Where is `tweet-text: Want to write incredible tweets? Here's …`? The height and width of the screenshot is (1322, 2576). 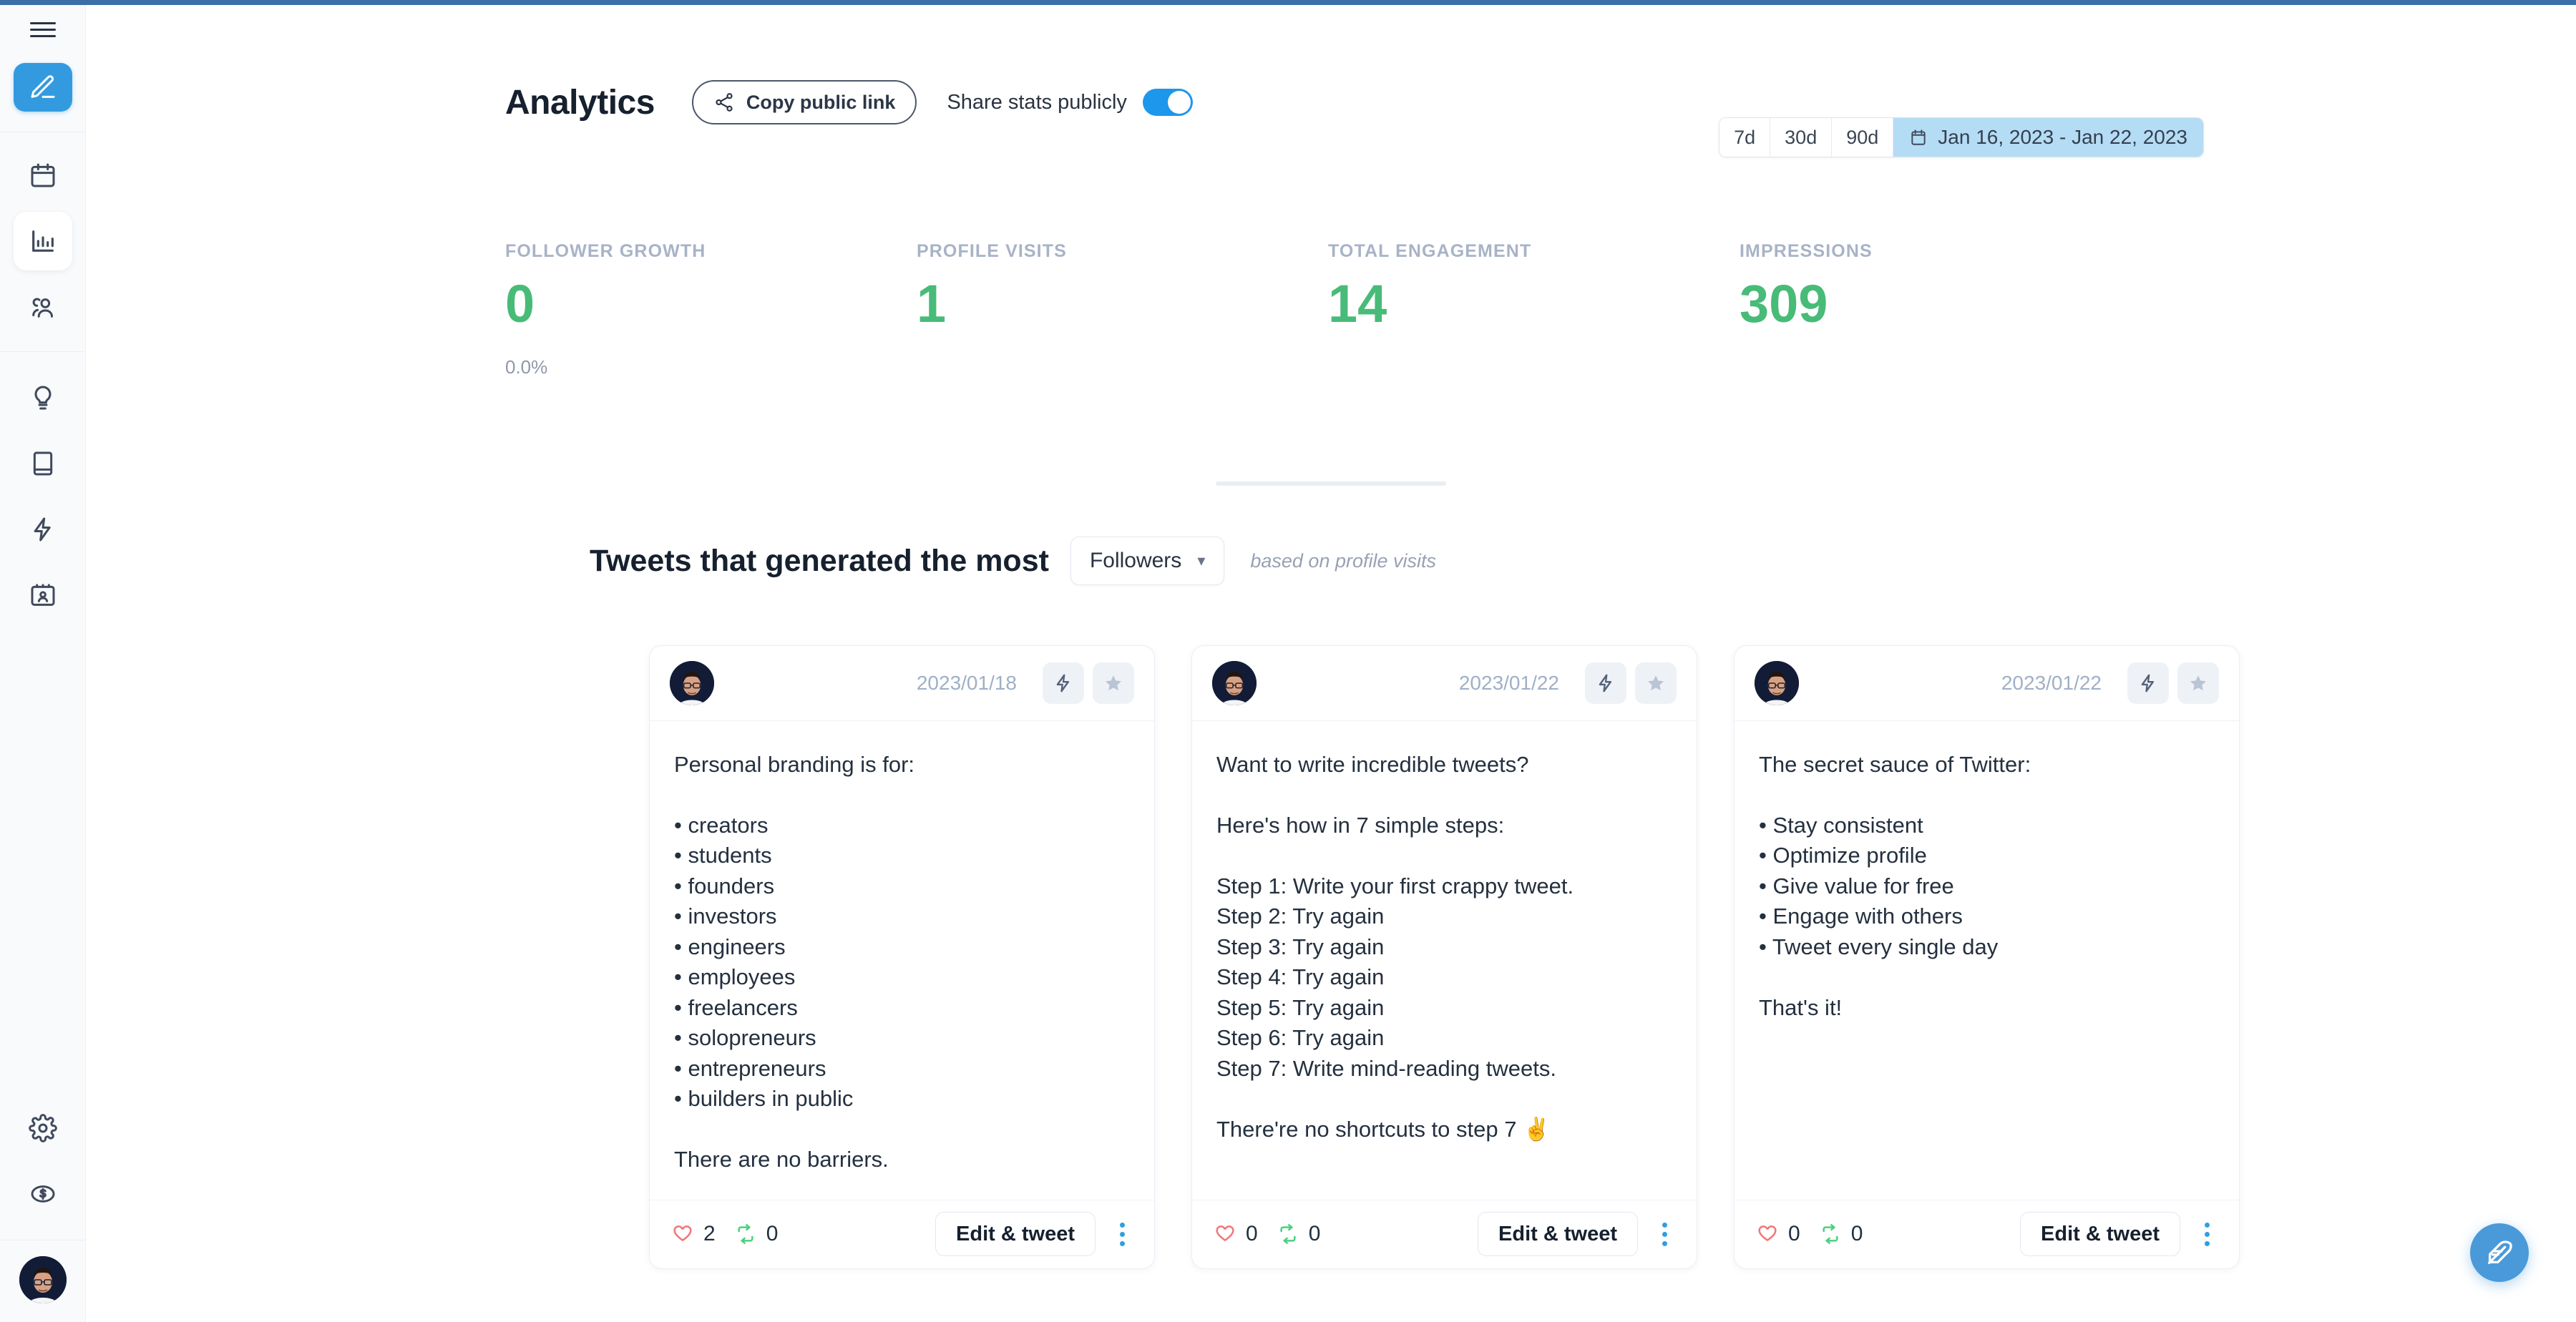 tweet-text: Want to write incredible tweets? Here's … is located at coordinates (1395, 947).